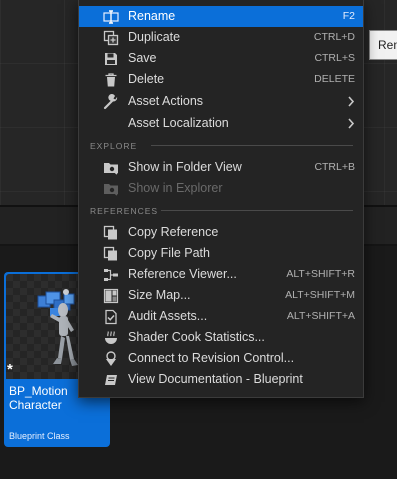 Image resolution: width=397 pixels, height=479 pixels. What do you see at coordinates (221, 37) in the screenshot?
I see `menu-item-duplicate: Duplicate CTRL+D` at bounding box center [221, 37].